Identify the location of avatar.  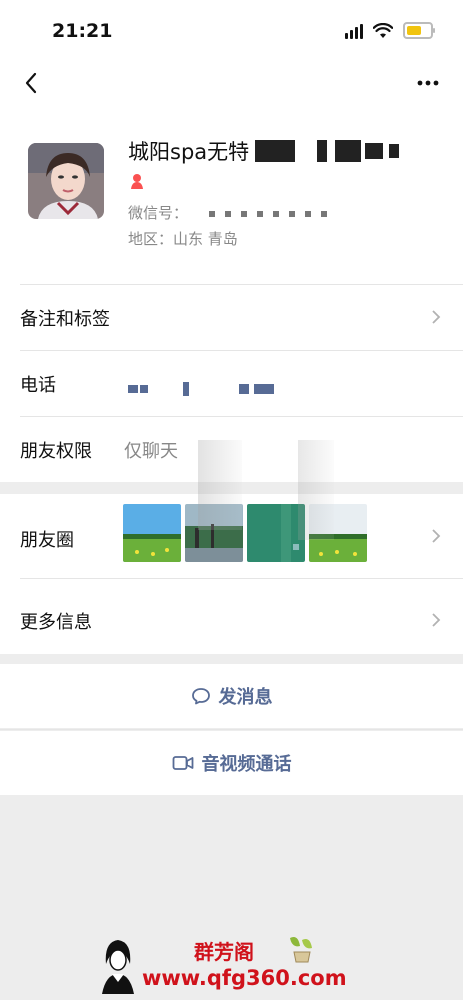
(66, 181).